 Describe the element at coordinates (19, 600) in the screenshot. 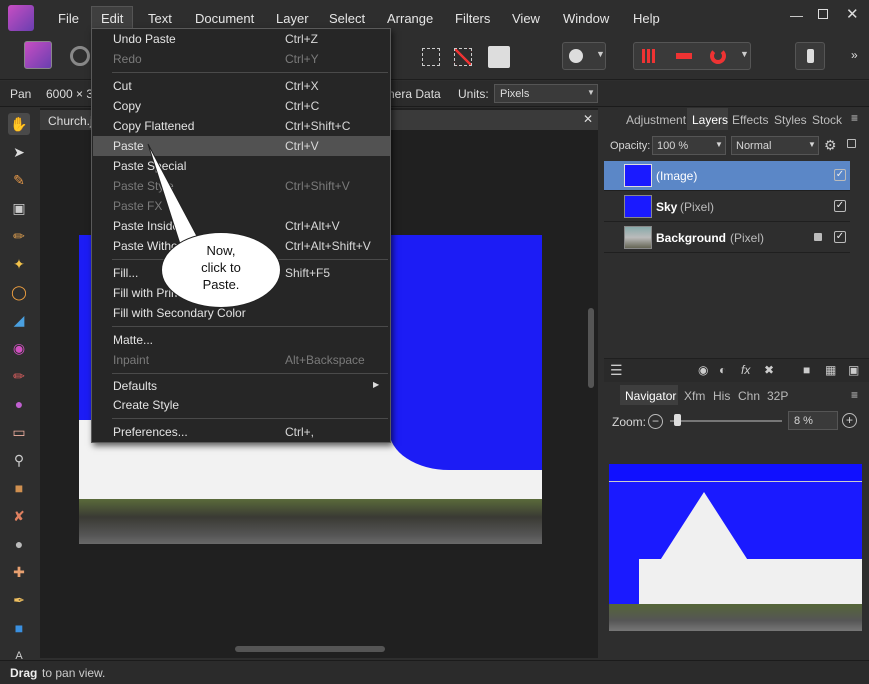

I see `pen-icon: ✒` at that location.